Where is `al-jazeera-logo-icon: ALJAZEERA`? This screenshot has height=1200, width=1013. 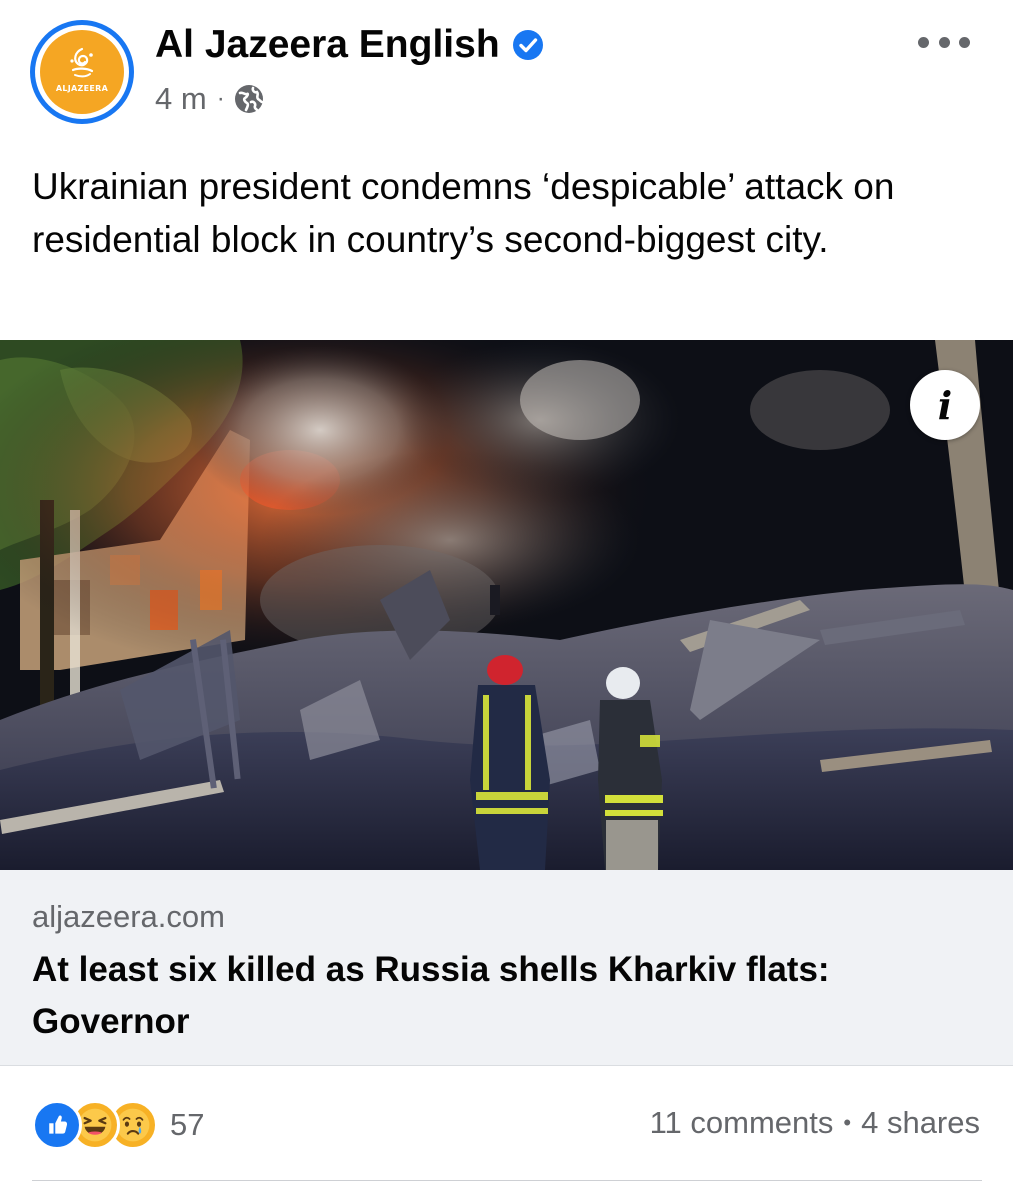 al-jazeera-logo-icon: ALJAZEERA is located at coordinates (82, 72).